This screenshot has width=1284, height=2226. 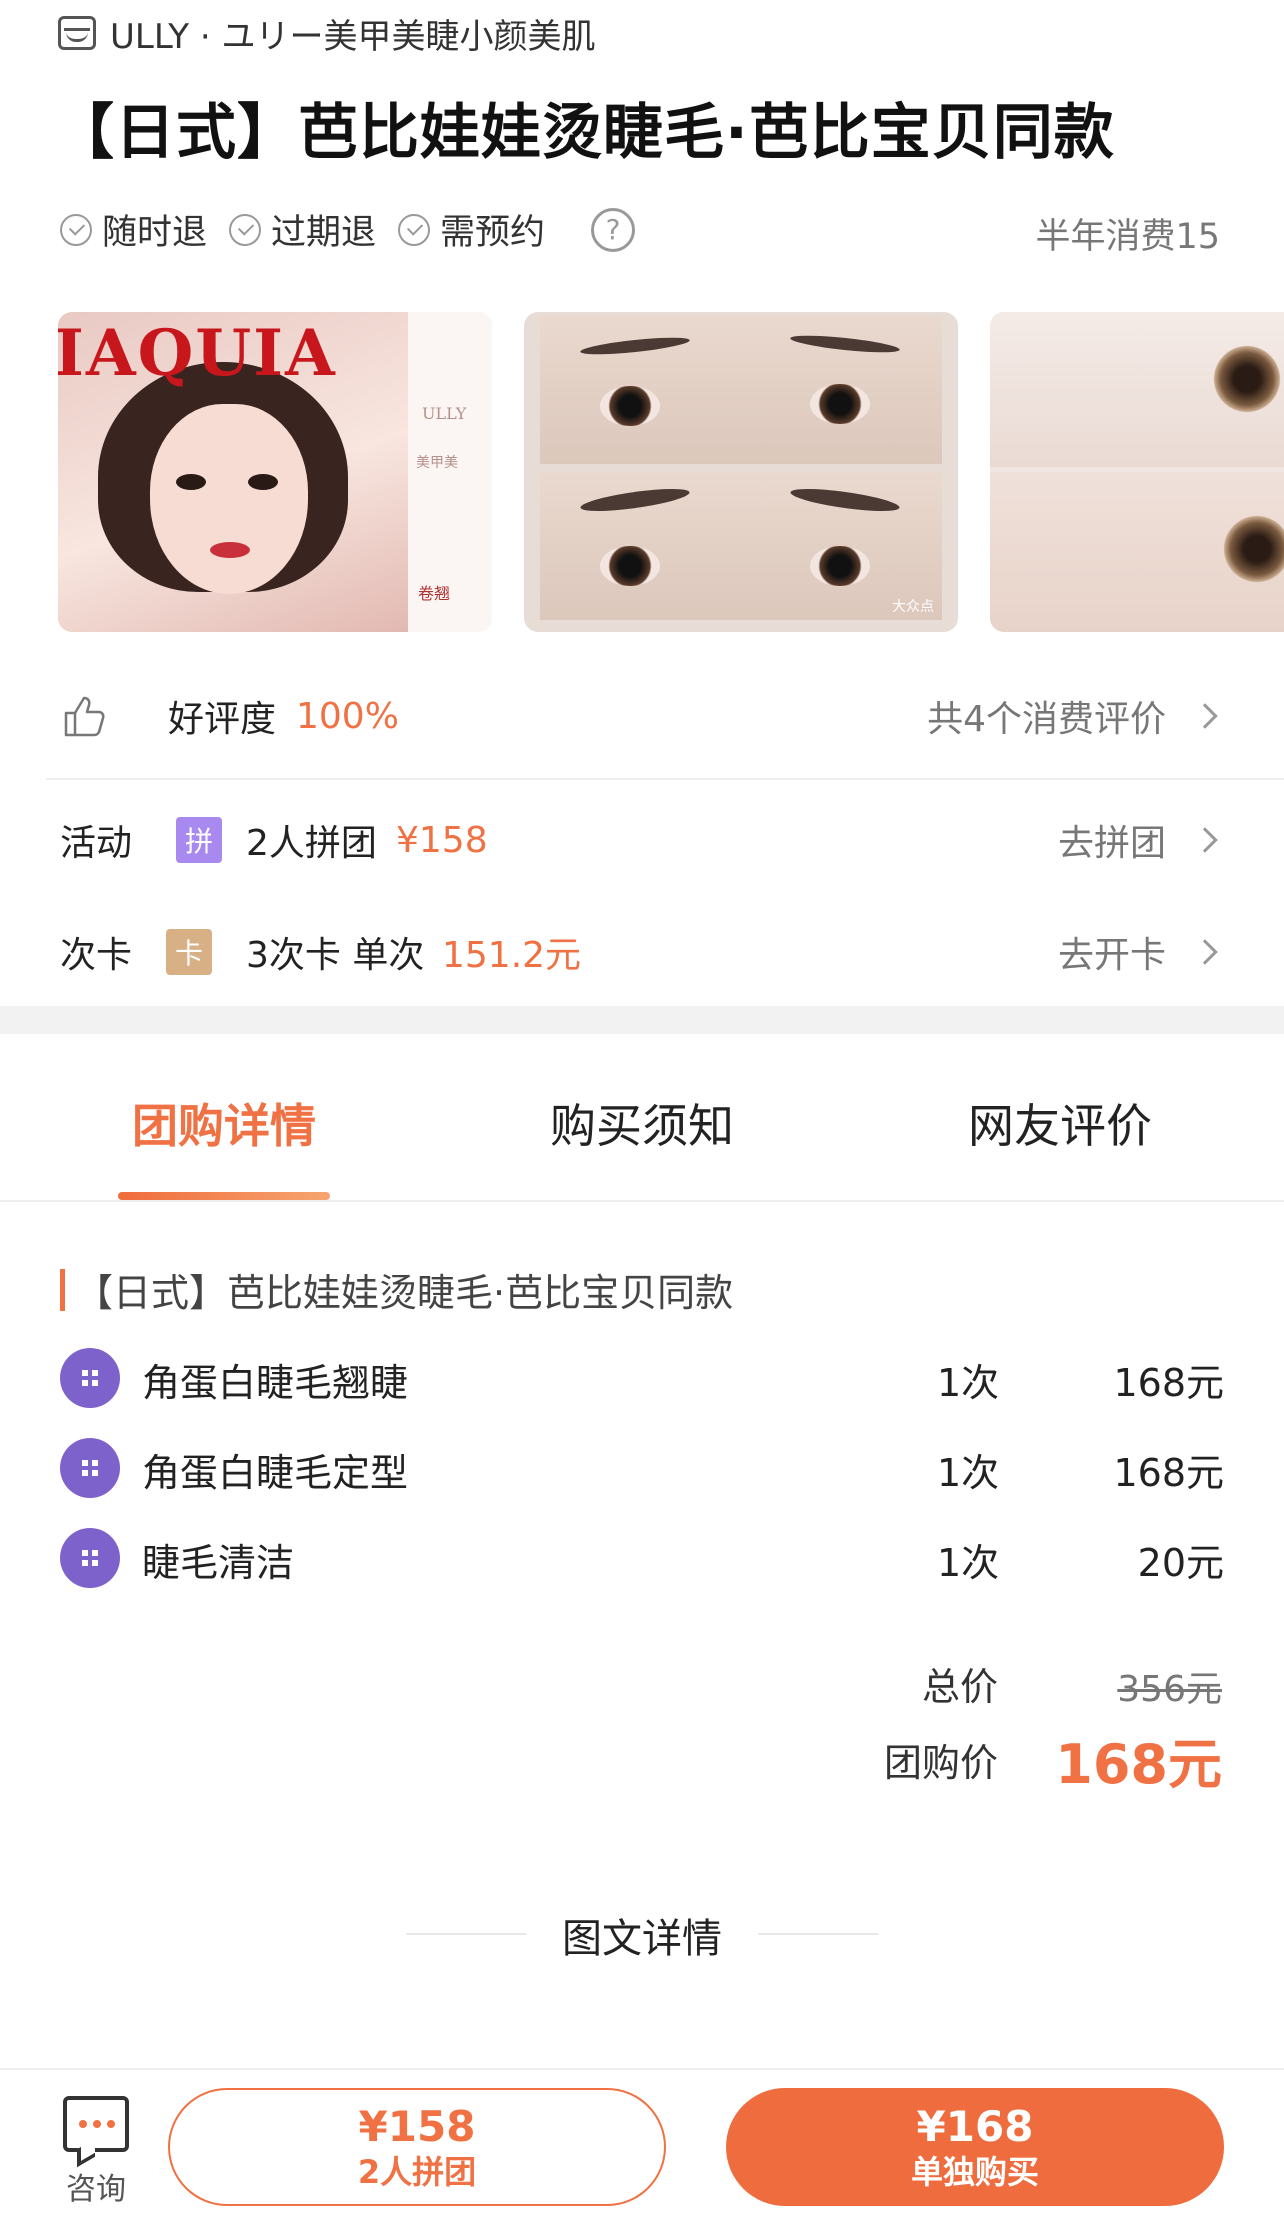 What do you see at coordinates (96, 843) in the screenshot?
I see `activity-label: 活动` at bounding box center [96, 843].